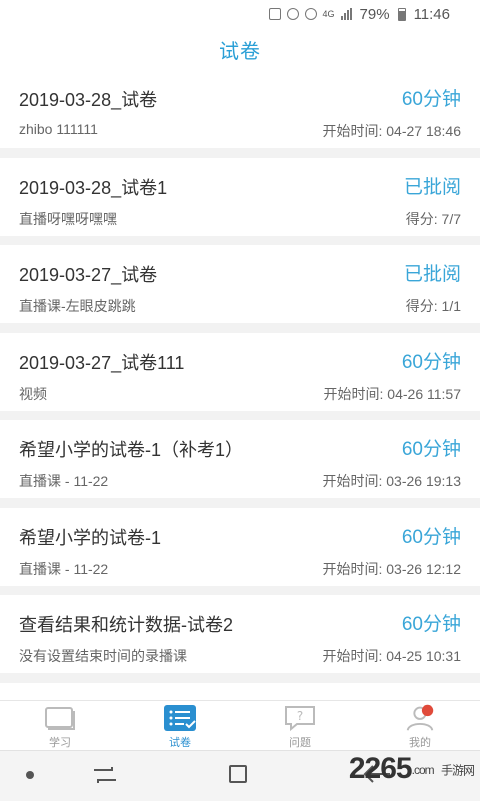 The image size is (480, 801). Describe the element at coordinates (88, 275) in the screenshot. I see `paper-name: 2019-03-27_试卷` at that location.